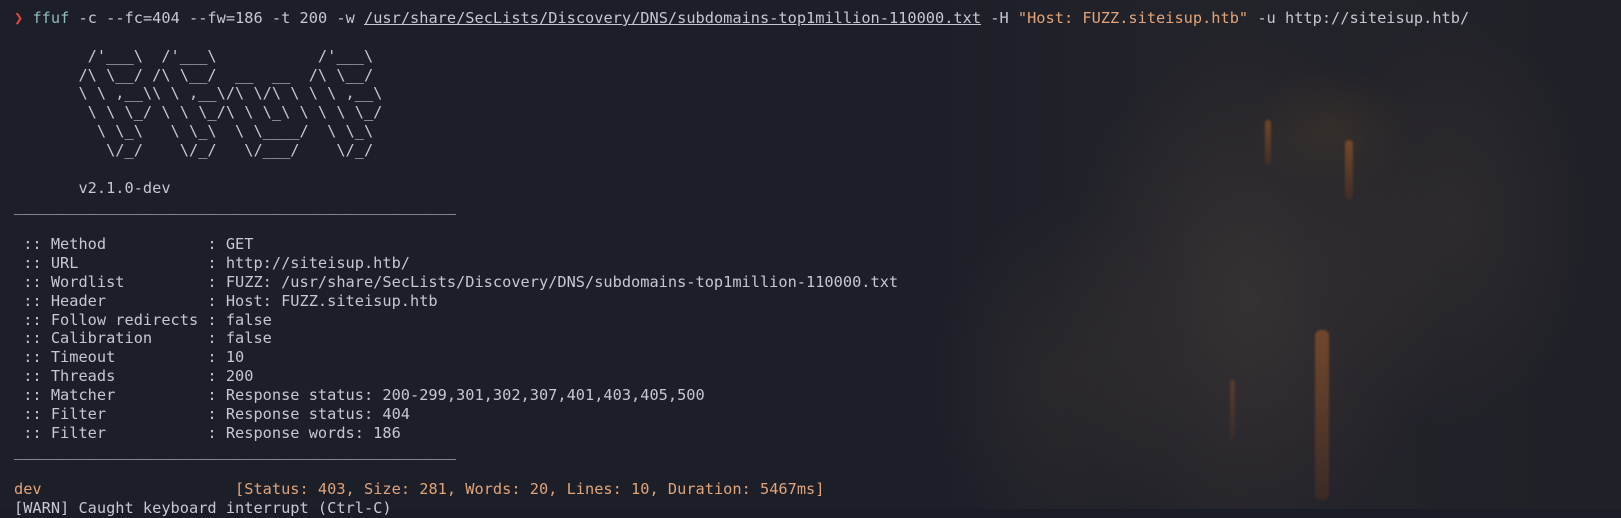  I want to click on version-line: v2.1.0-dev, so click(92, 187).